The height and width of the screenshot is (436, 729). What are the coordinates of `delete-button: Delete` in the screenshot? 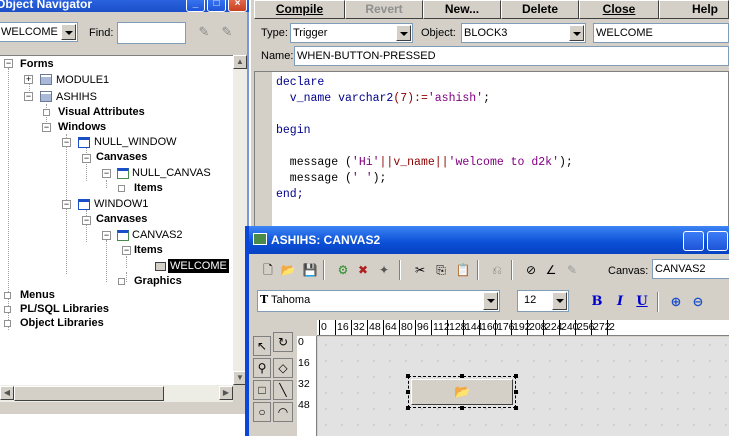 It's located at (540, 9).